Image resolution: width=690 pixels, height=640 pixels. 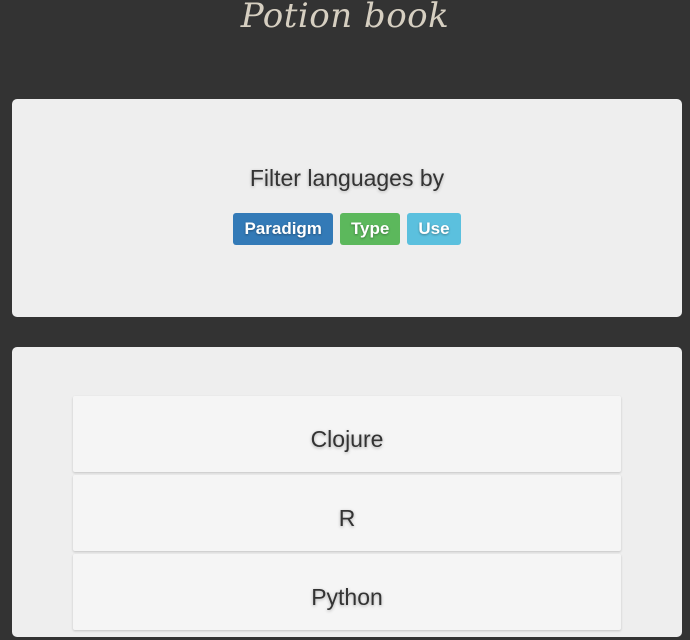 What do you see at coordinates (347, 434) in the screenshot?
I see `language-item-clojure: Clojure` at bounding box center [347, 434].